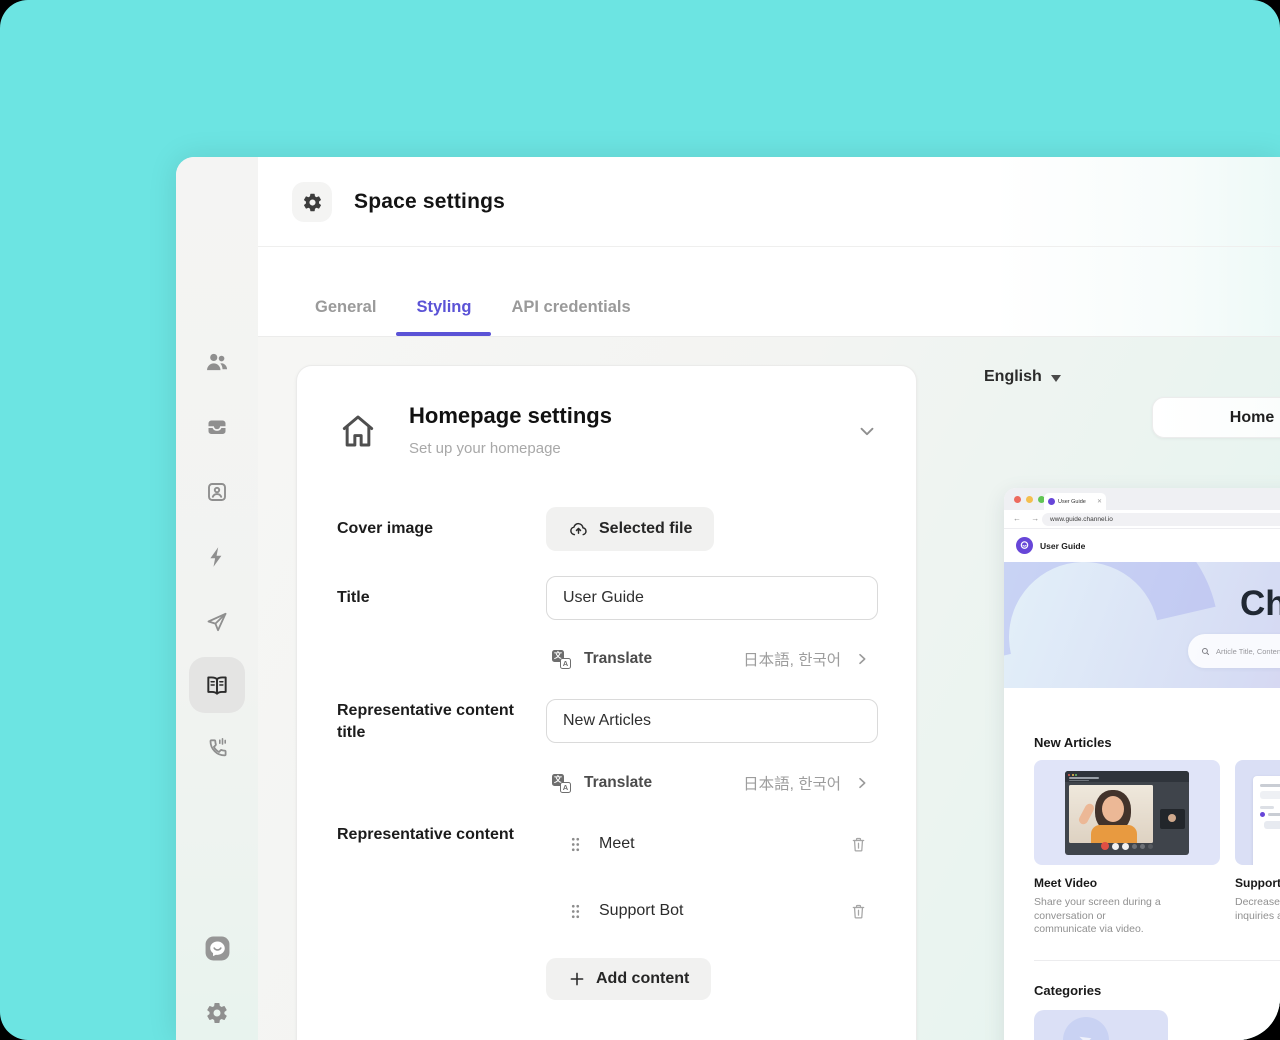 The width and height of the screenshot is (1280, 1040). Describe the element at coordinates (570, 307) in the screenshot. I see `tab-api-credentials: API credentials` at that location.